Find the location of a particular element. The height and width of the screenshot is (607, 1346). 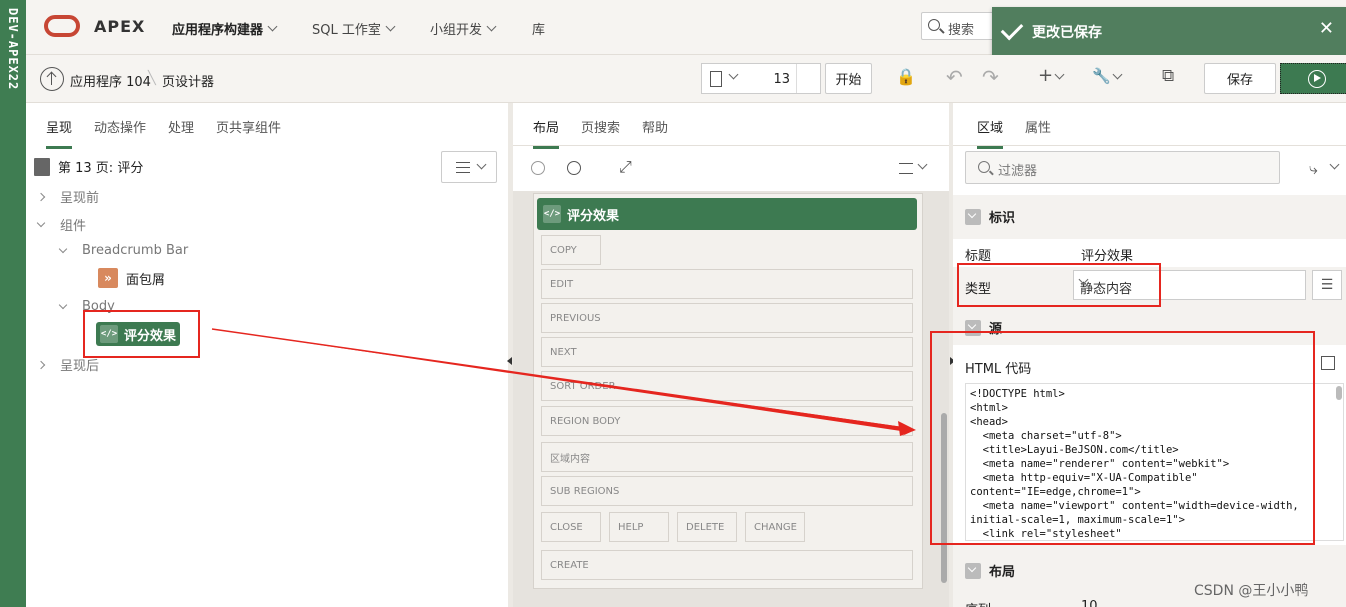

code-icon: </> is located at coordinates (552, 214).